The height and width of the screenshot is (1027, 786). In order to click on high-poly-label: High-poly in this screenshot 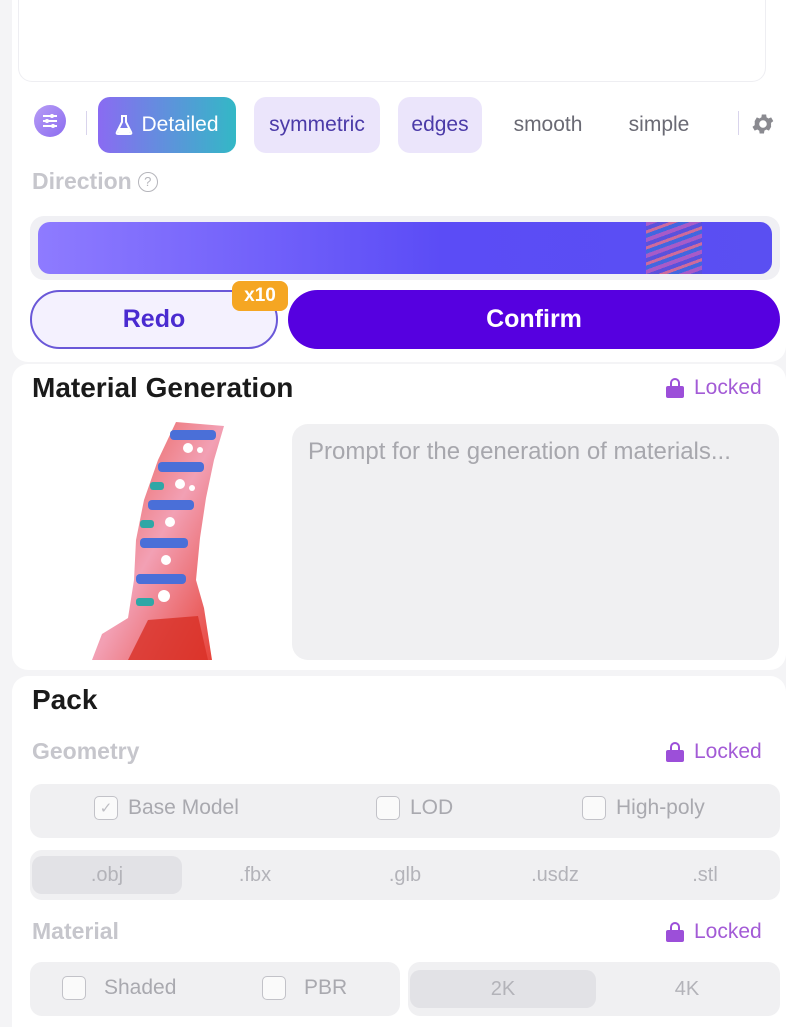, I will do `click(660, 807)`.